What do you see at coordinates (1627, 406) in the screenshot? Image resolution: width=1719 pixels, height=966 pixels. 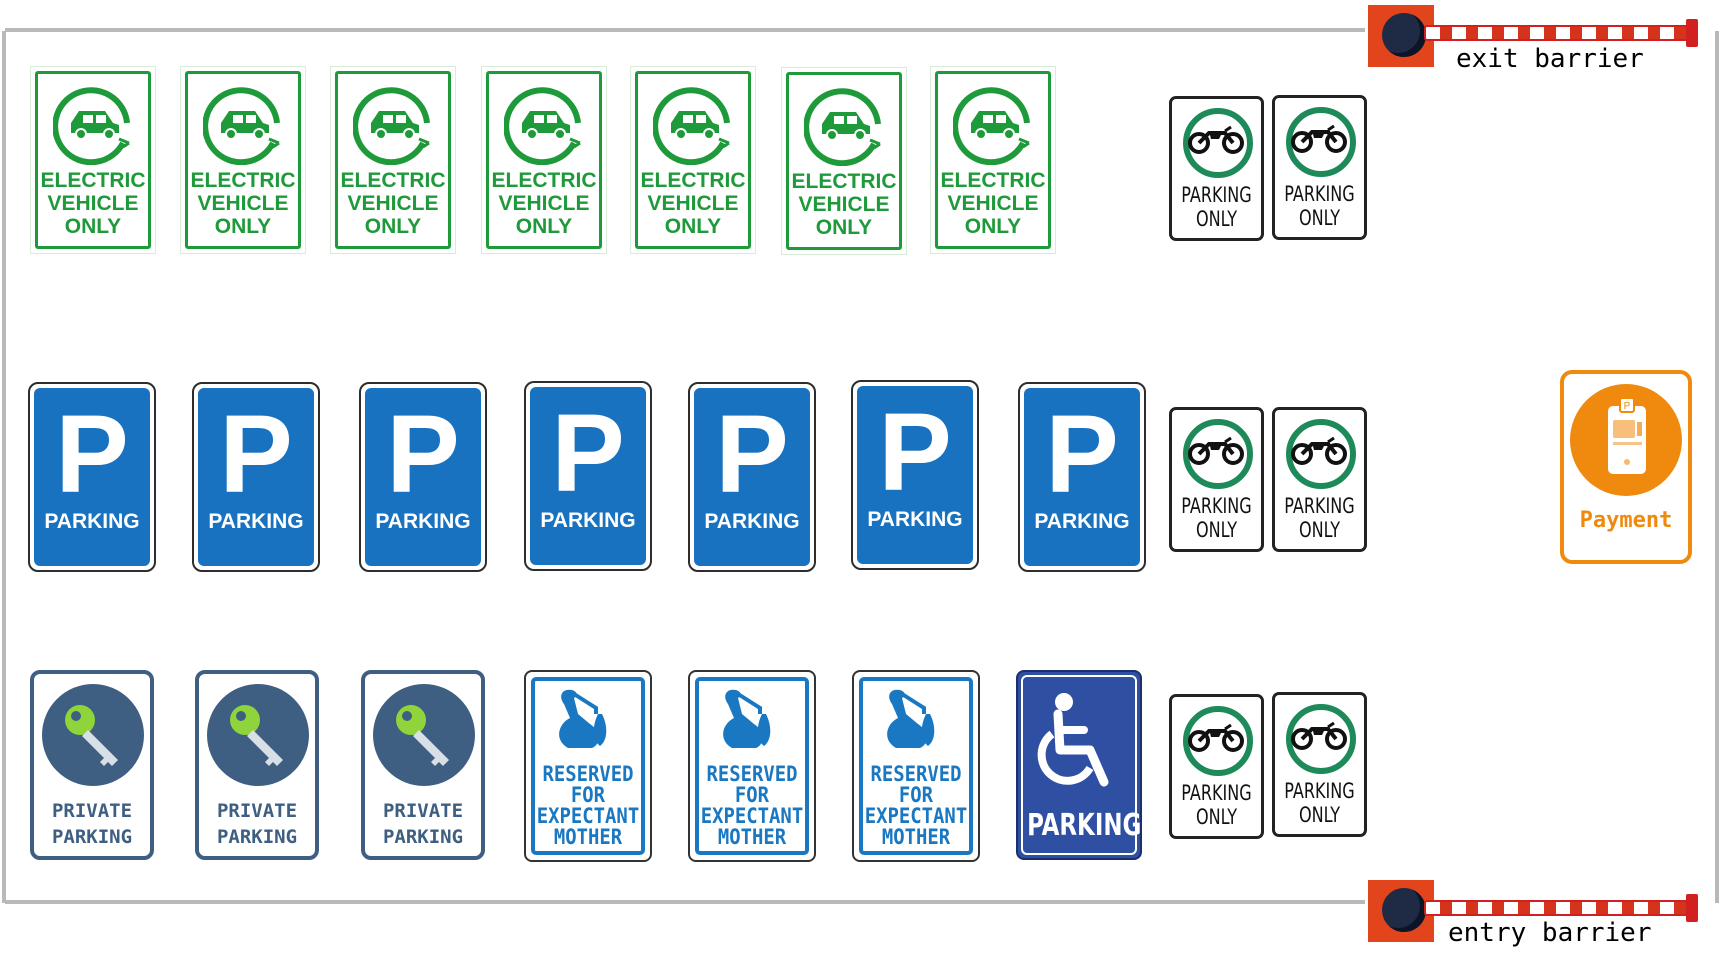 I see `svg-text: P` at bounding box center [1627, 406].